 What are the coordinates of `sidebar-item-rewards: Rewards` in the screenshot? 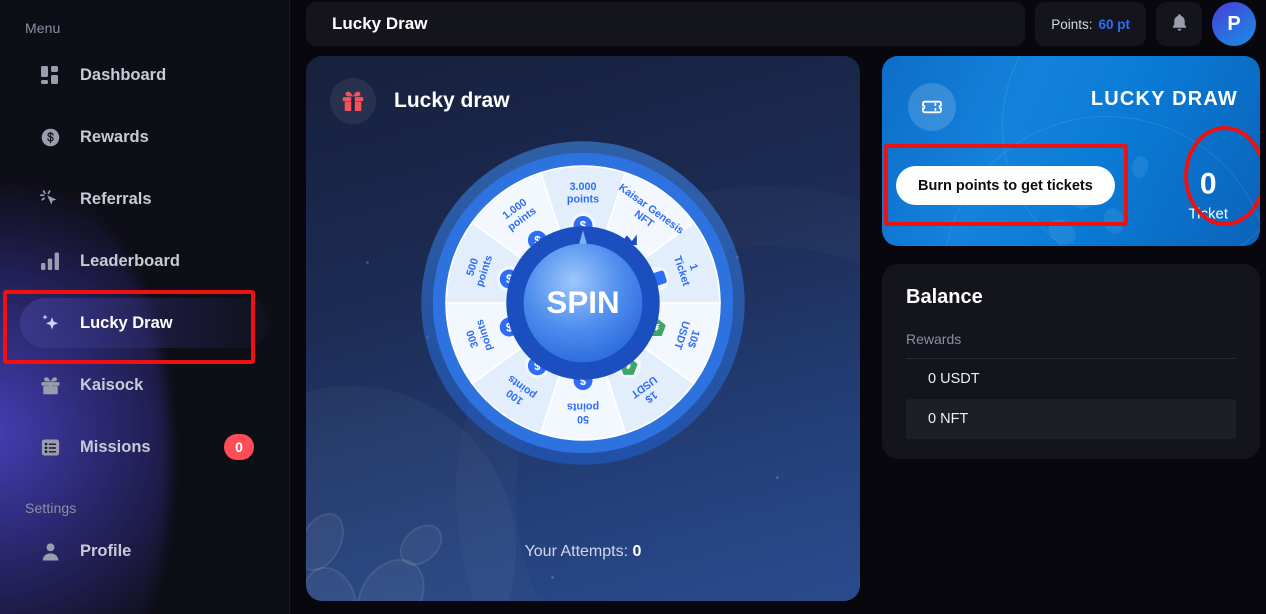 It's located at (145, 137).